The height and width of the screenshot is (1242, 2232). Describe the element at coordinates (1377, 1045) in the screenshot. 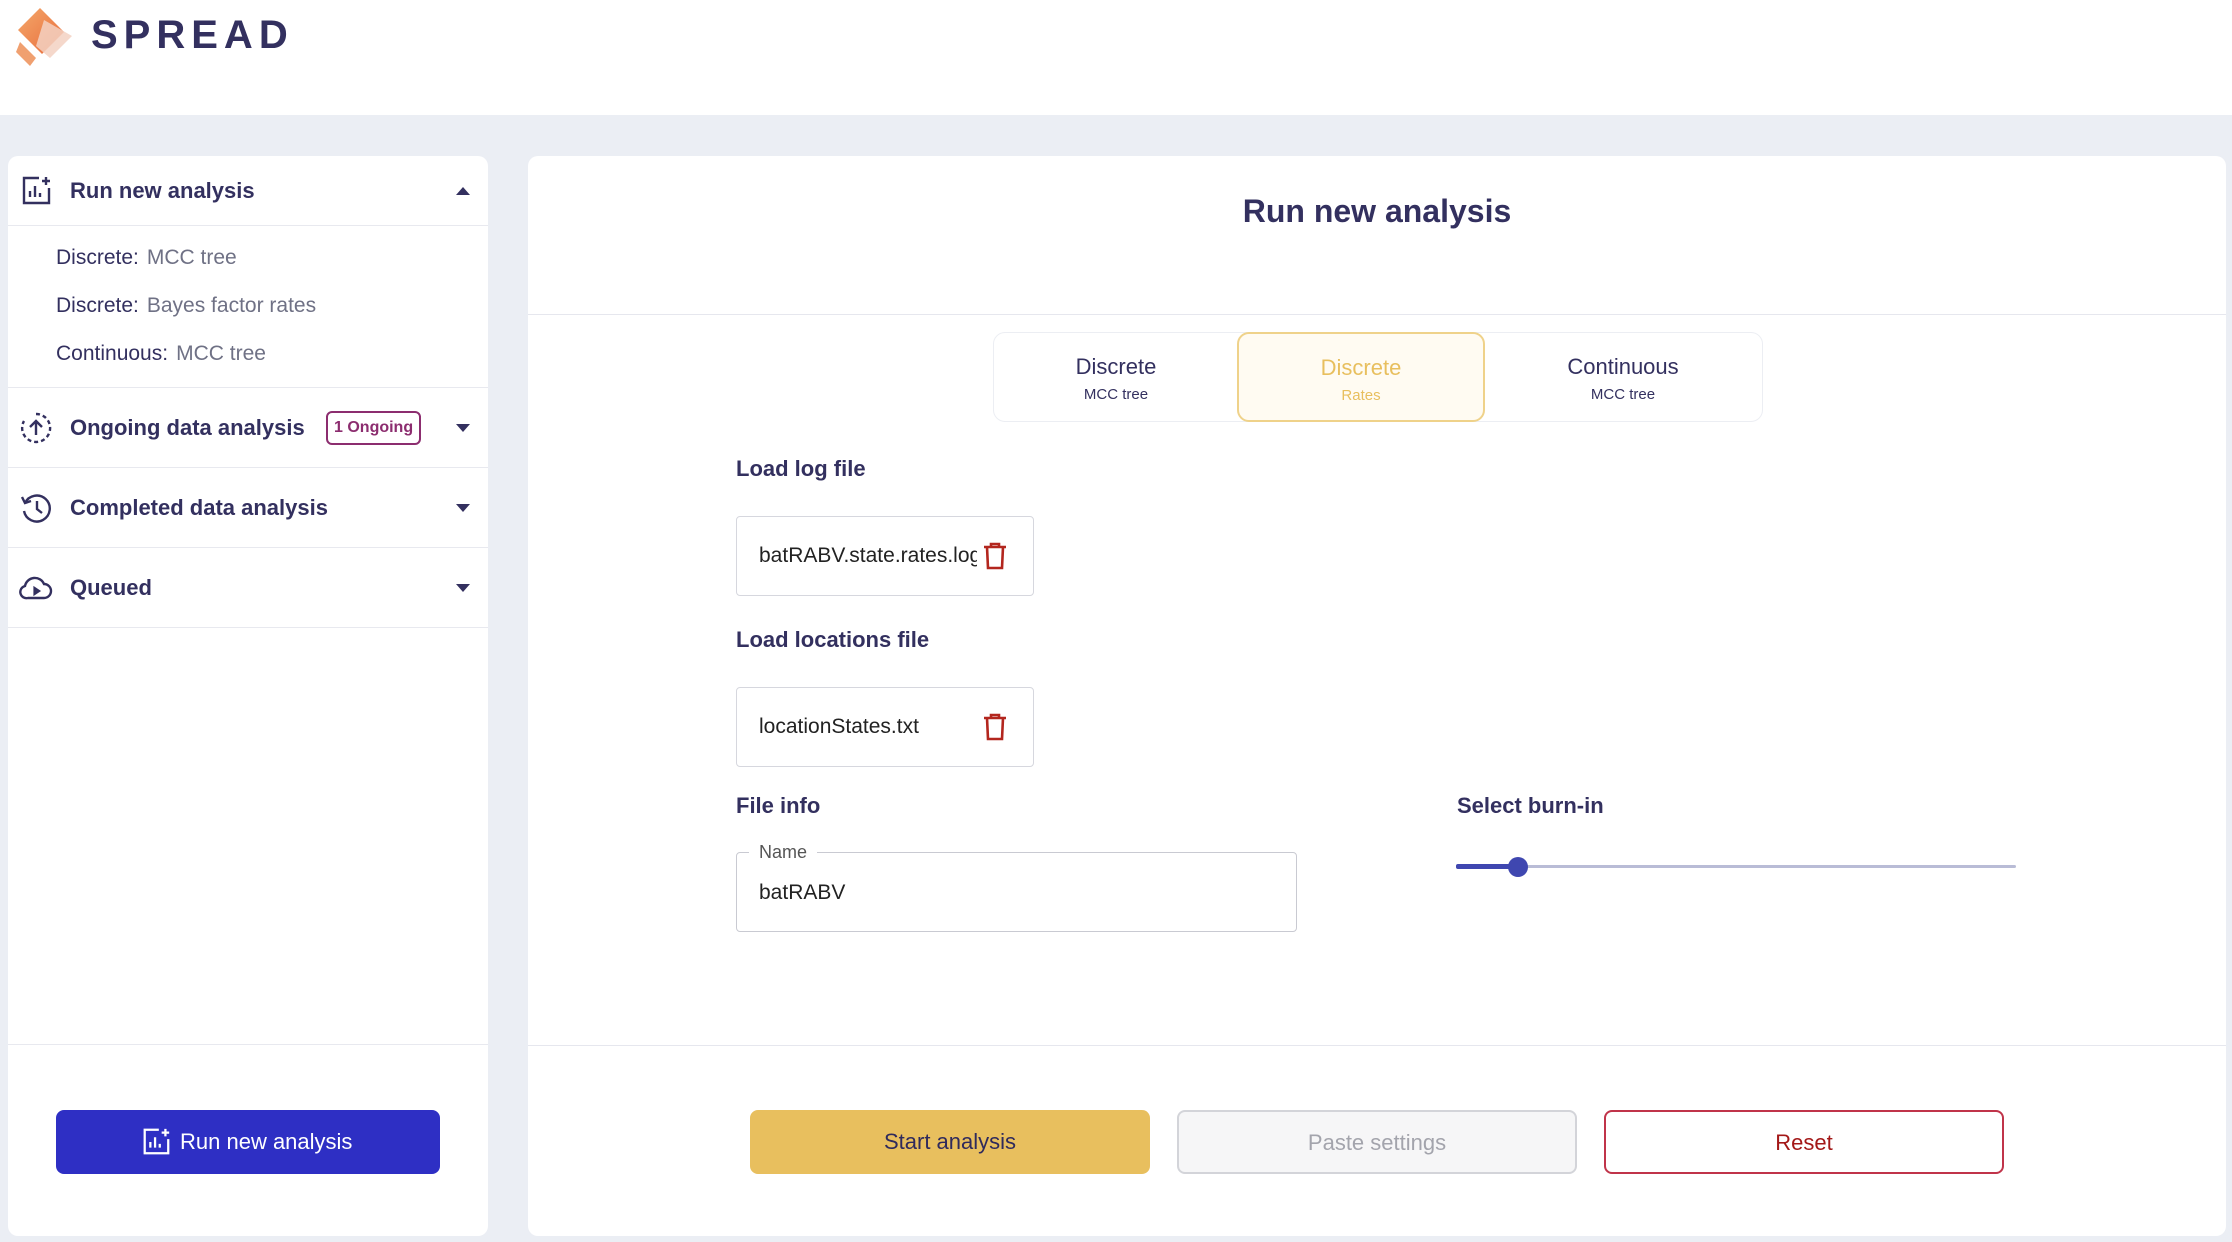

I see `footer-divider` at that location.